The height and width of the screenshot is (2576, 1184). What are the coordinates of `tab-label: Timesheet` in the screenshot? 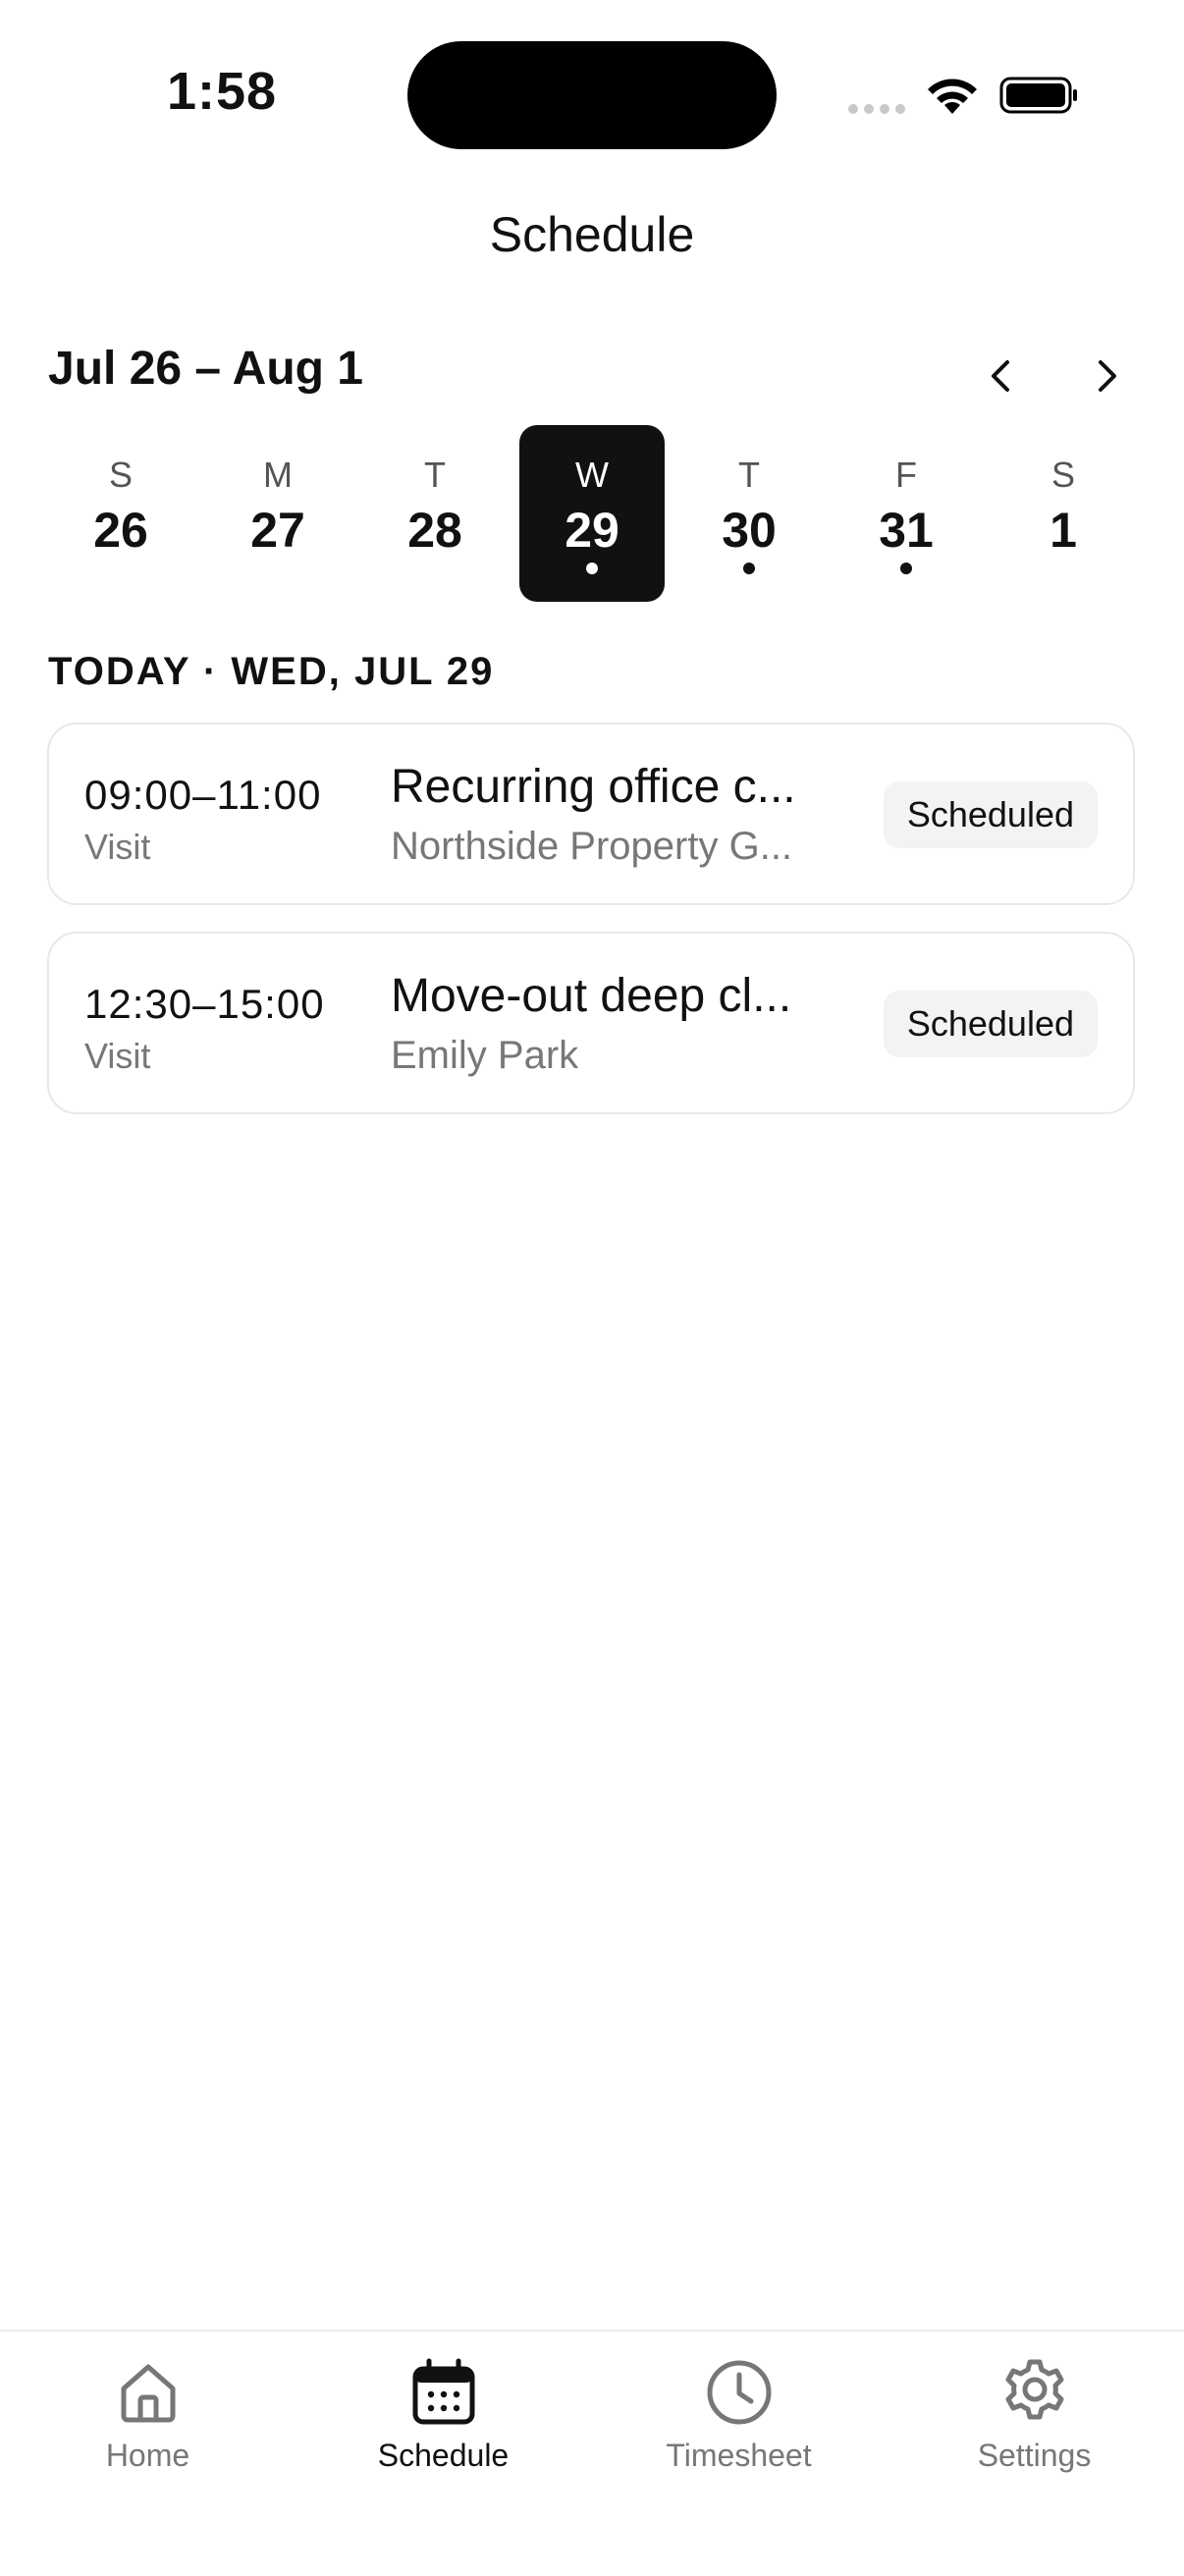 It's located at (739, 2455).